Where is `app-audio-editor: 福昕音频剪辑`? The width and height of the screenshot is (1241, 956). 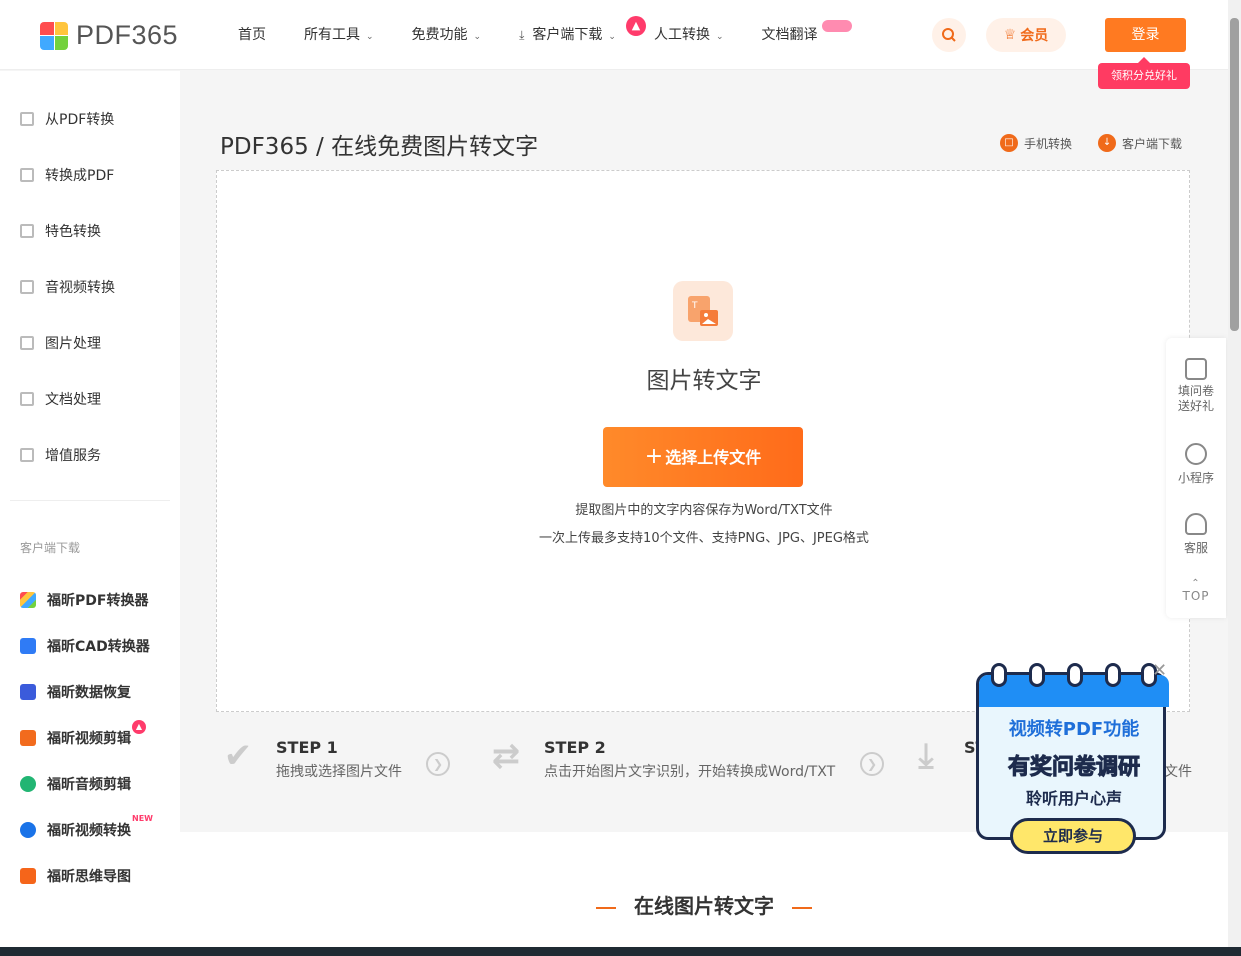
app-audio-editor: 福昕音频剪辑 is located at coordinates (75, 784).